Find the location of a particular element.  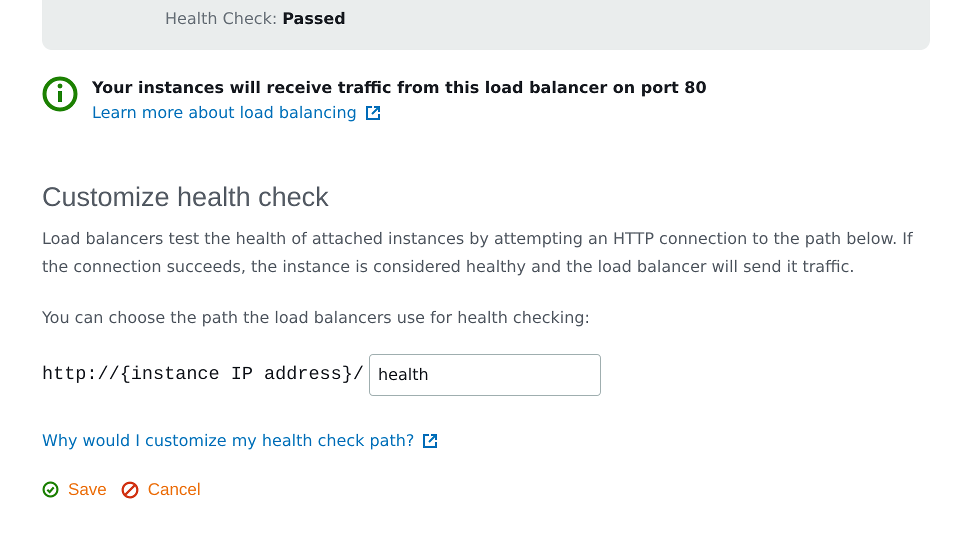

health-check-value: Passed is located at coordinates (314, 18).